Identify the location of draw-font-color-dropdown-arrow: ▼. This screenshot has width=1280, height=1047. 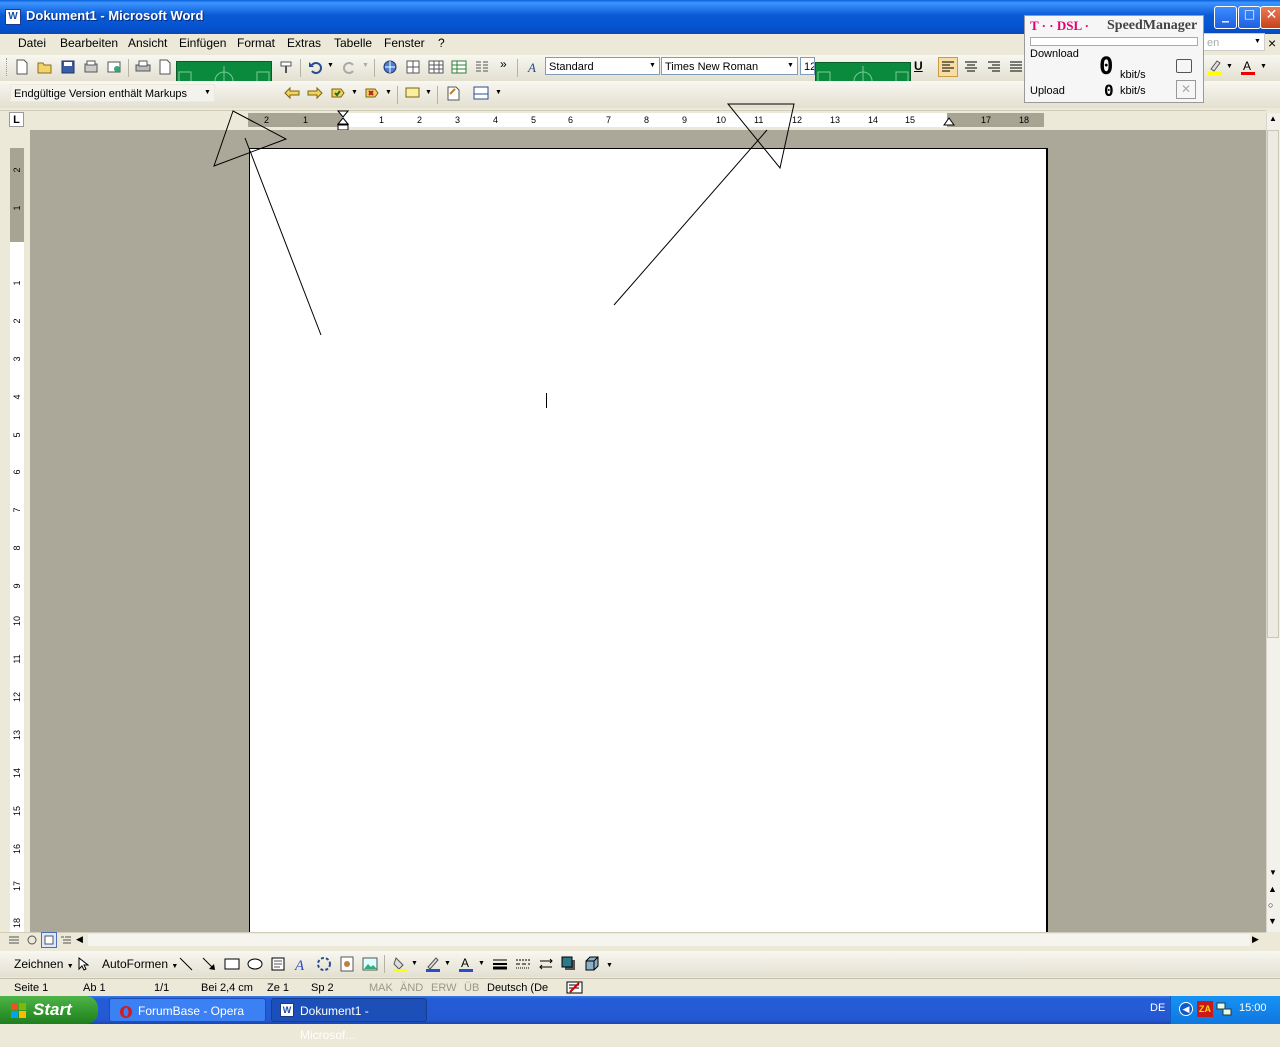
(481, 963).